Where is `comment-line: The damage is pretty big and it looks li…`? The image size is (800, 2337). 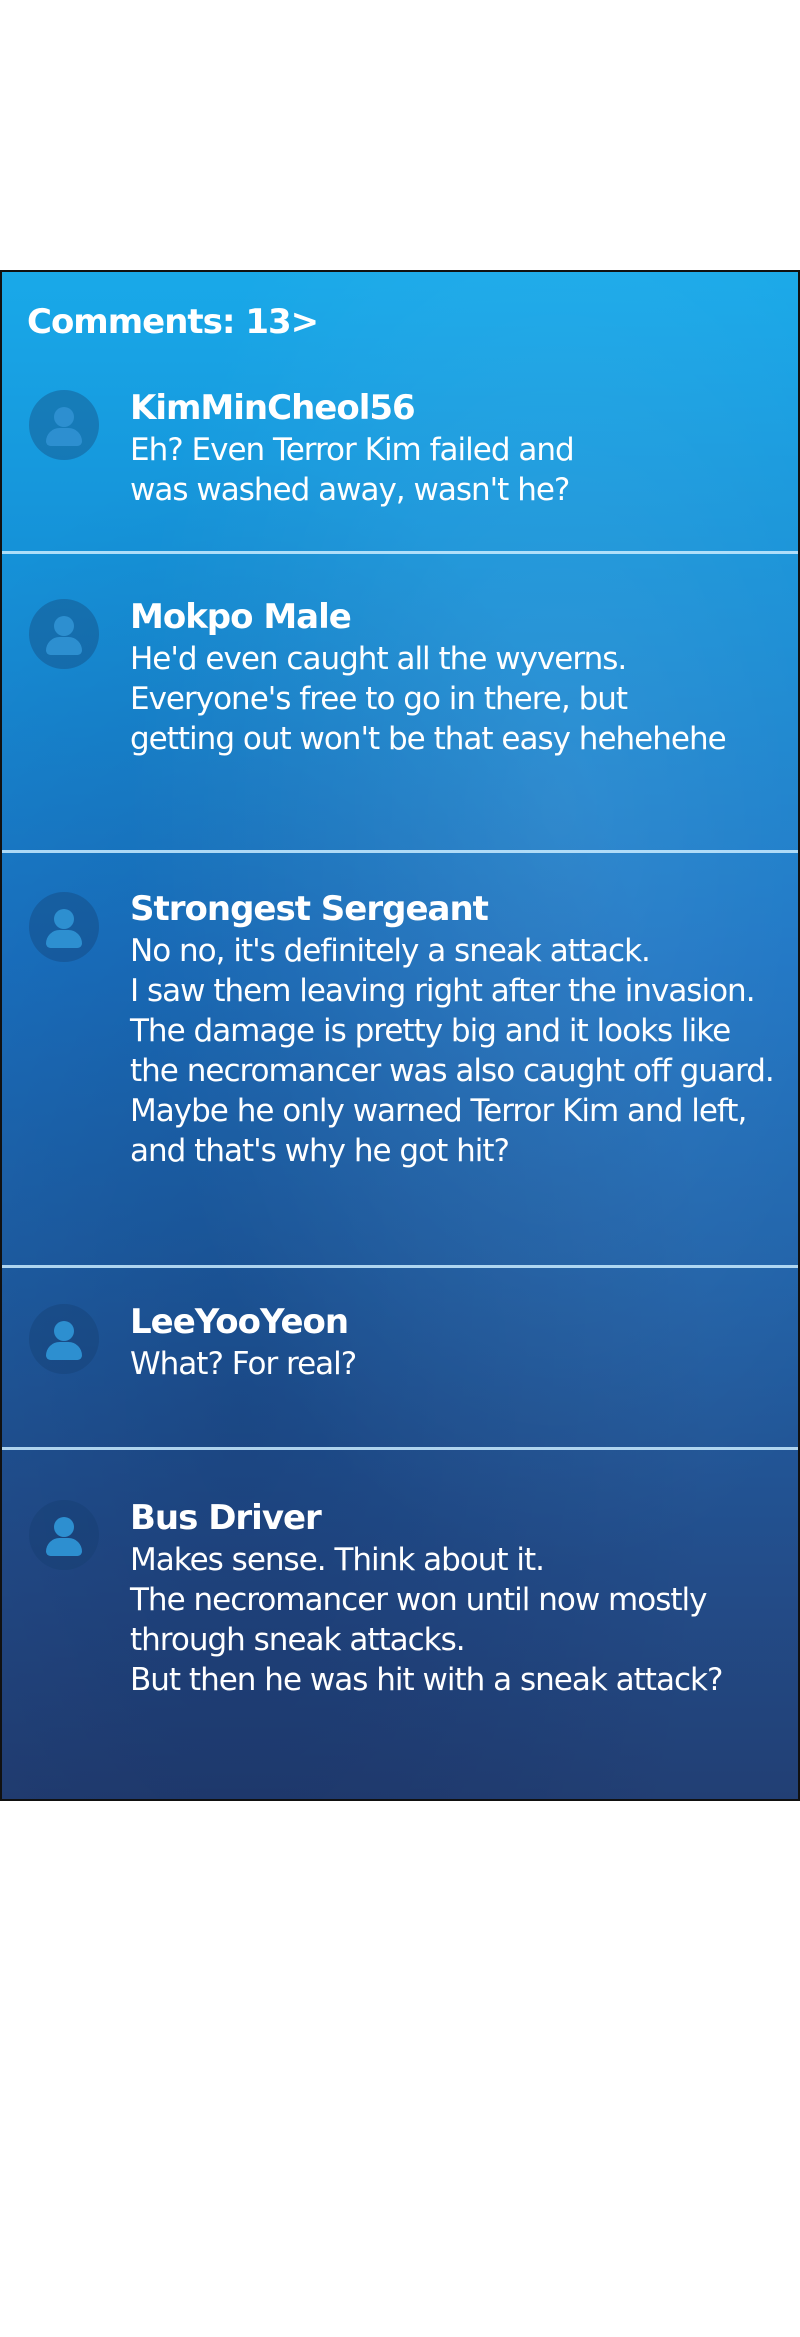 comment-line: The damage is pretty big and it looks li… is located at coordinates (430, 1031).